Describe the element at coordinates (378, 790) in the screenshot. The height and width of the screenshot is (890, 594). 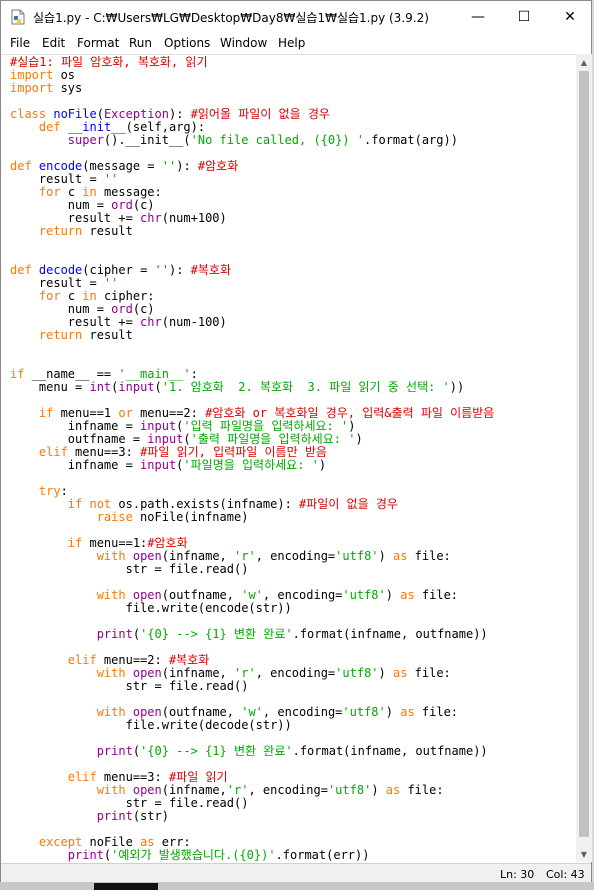
I see `code-token: )` at that location.